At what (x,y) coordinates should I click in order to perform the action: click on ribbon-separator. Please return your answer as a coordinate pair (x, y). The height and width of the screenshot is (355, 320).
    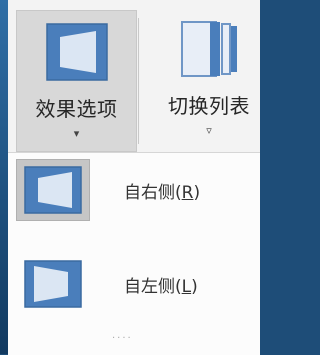
    Looking at the image, I should click on (138, 81).